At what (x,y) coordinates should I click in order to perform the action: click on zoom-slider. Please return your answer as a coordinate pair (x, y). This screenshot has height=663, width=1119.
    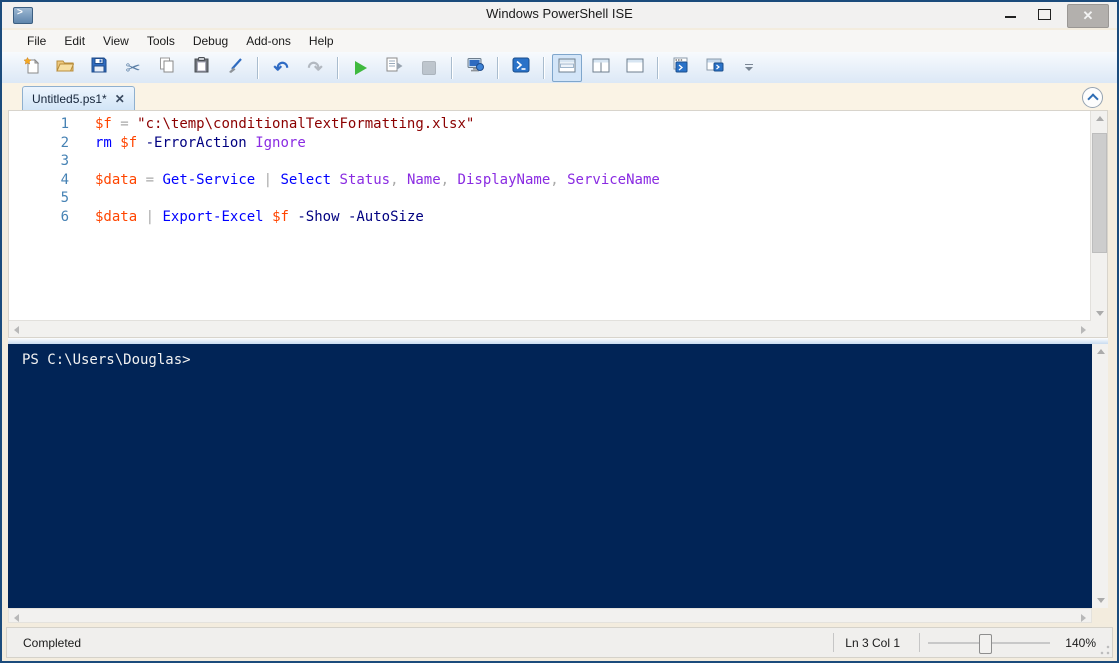
    Looking at the image, I should click on (989, 644).